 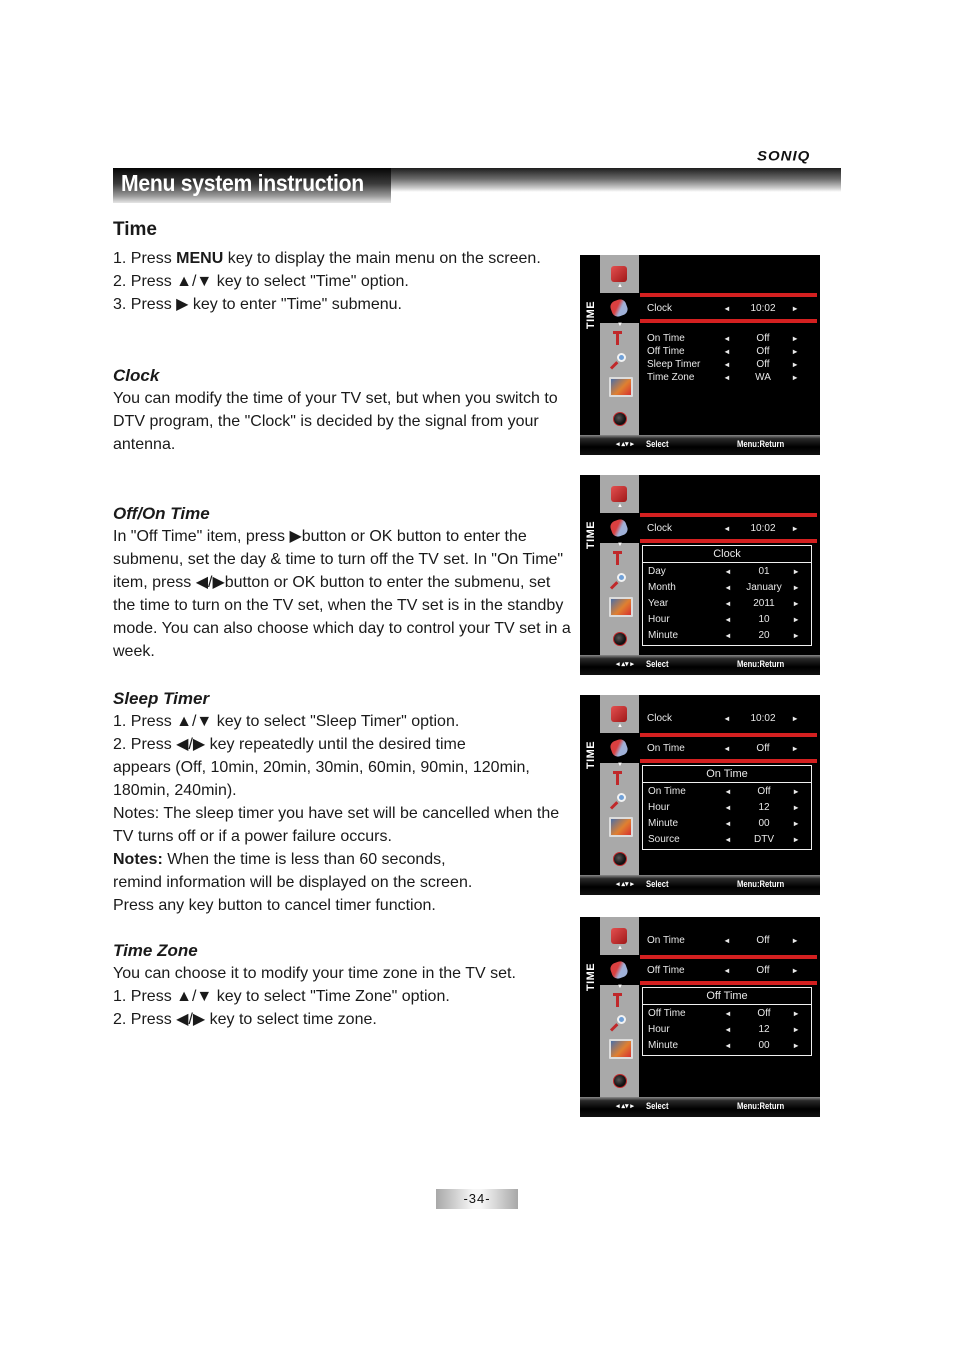 I want to click on submenu-row: Off Time ◂ Off ▸, so click(x=728, y=1013).